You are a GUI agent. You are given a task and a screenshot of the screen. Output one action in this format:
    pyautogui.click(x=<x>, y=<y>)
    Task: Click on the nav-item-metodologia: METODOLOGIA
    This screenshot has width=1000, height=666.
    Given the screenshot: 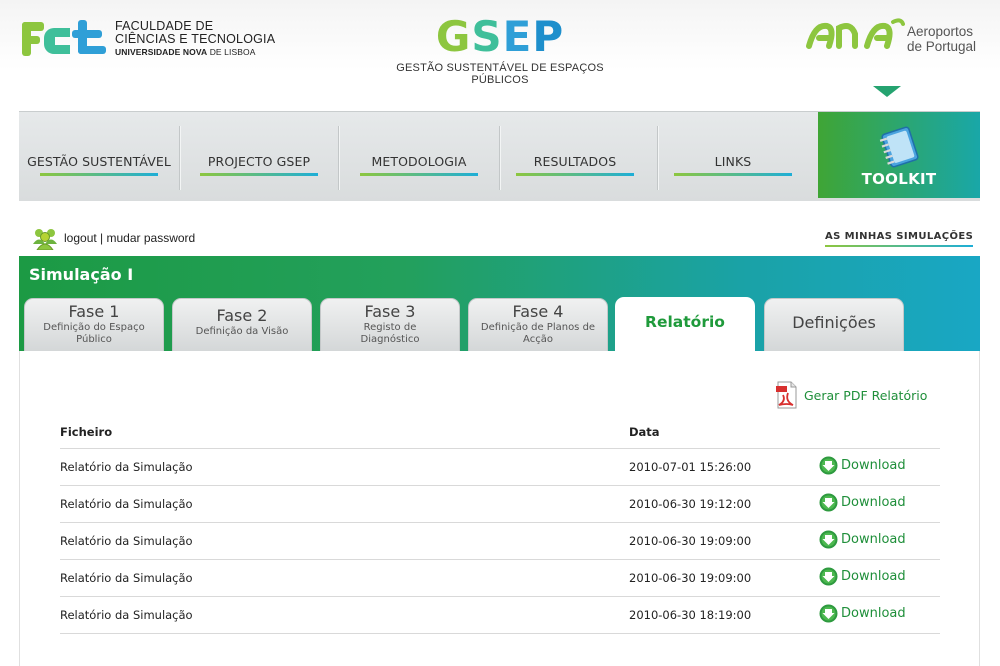 What is the action you would take?
    pyautogui.click(x=419, y=157)
    